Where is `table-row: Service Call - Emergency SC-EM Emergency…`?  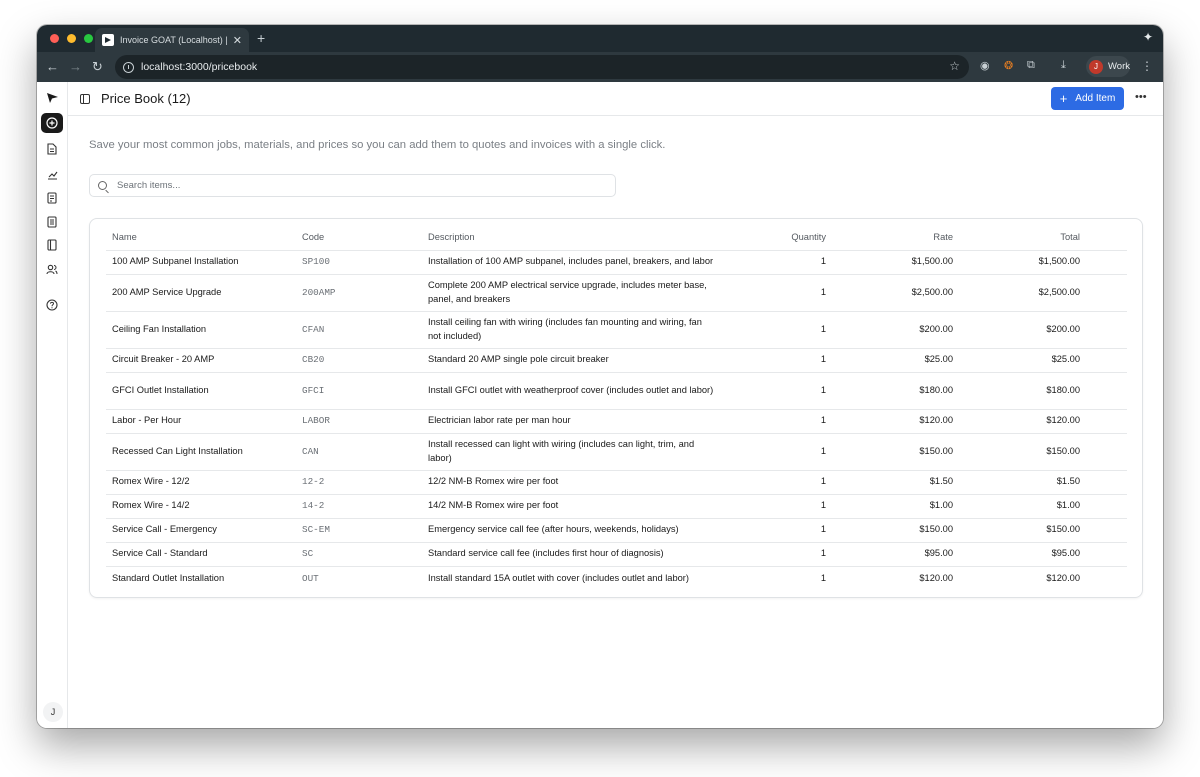 table-row: Service Call - Emergency SC-EM Emergency… is located at coordinates (616, 530).